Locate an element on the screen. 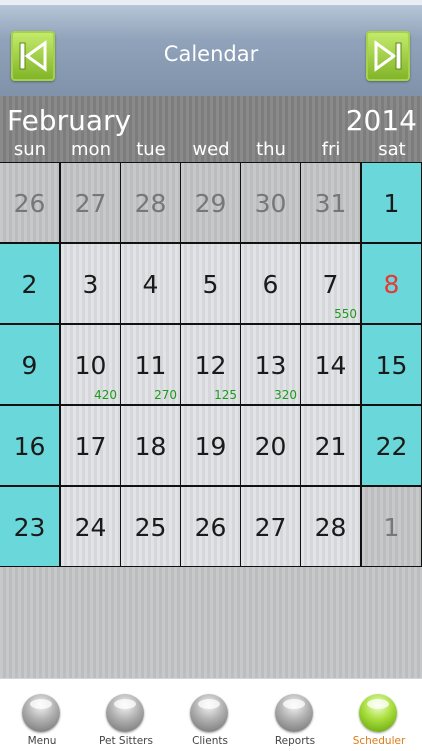  day-number: 16 is located at coordinates (29, 446).